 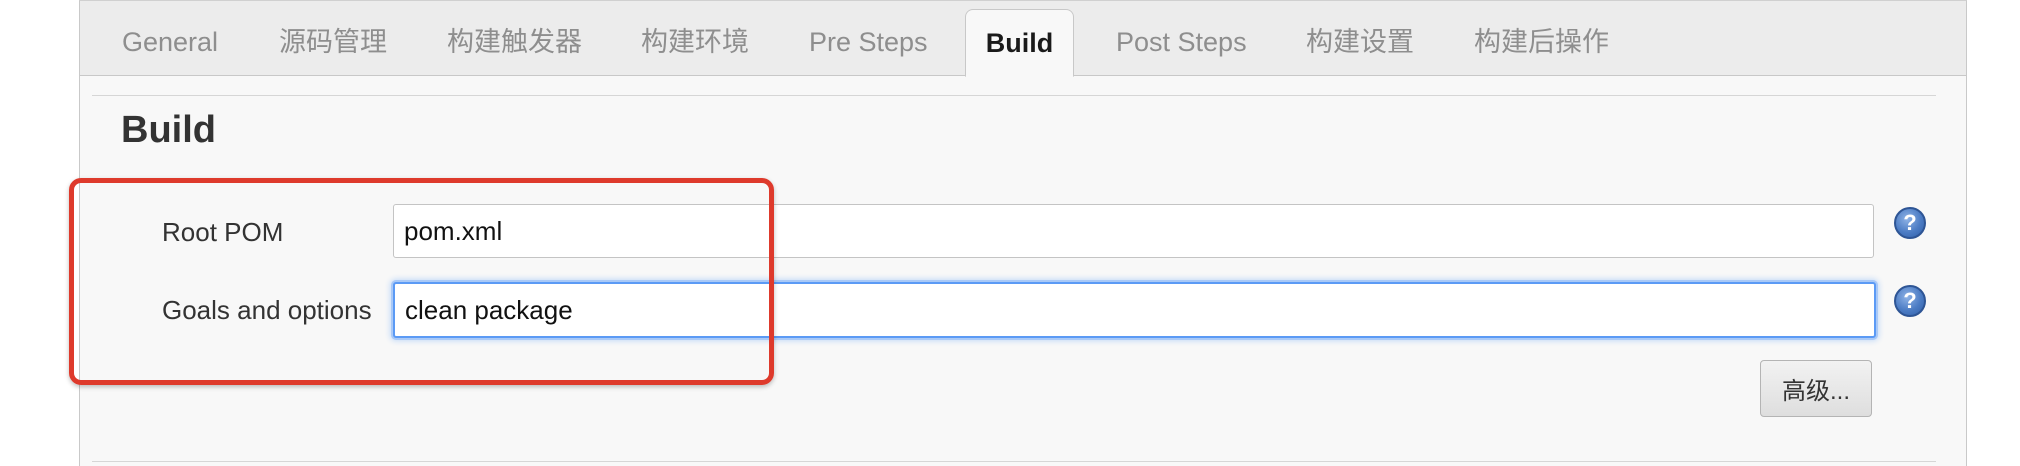 What do you see at coordinates (1134, 310) in the screenshot?
I see `goals-input` at bounding box center [1134, 310].